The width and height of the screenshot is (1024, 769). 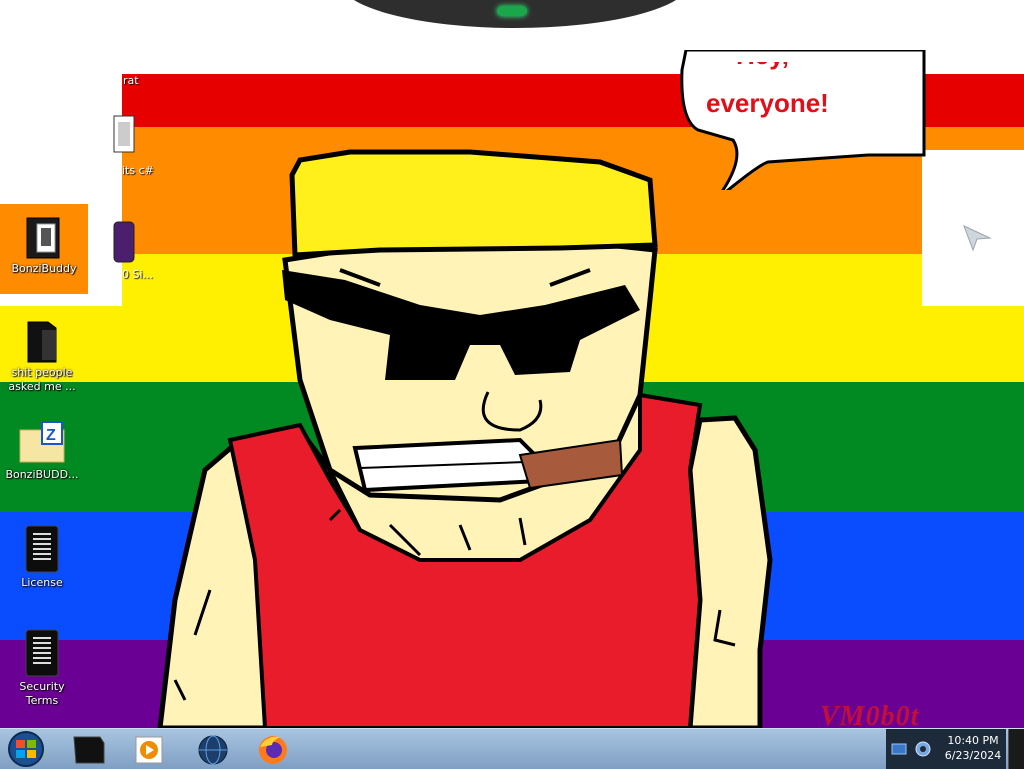 What do you see at coordinates (899, 749) in the screenshot?
I see `network-icon` at bounding box center [899, 749].